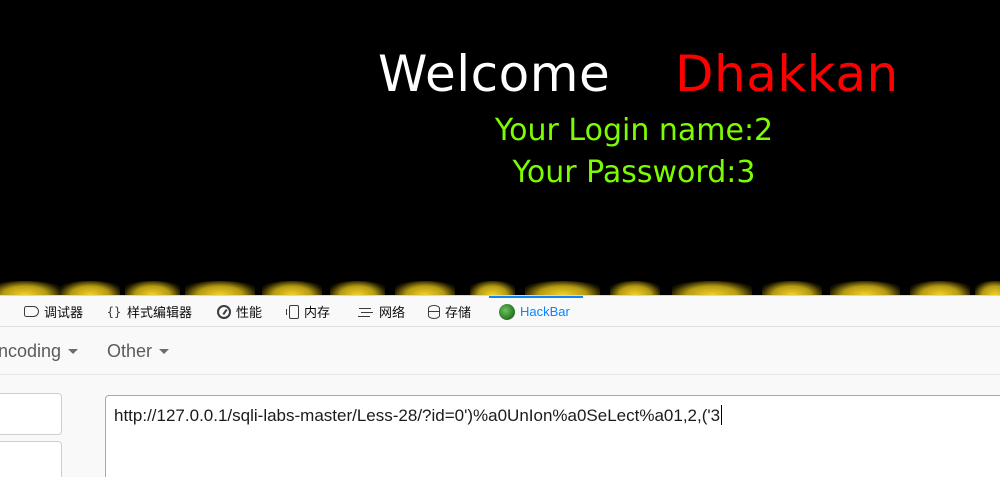  I want to click on password-line: Your Password:3, so click(634, 172).